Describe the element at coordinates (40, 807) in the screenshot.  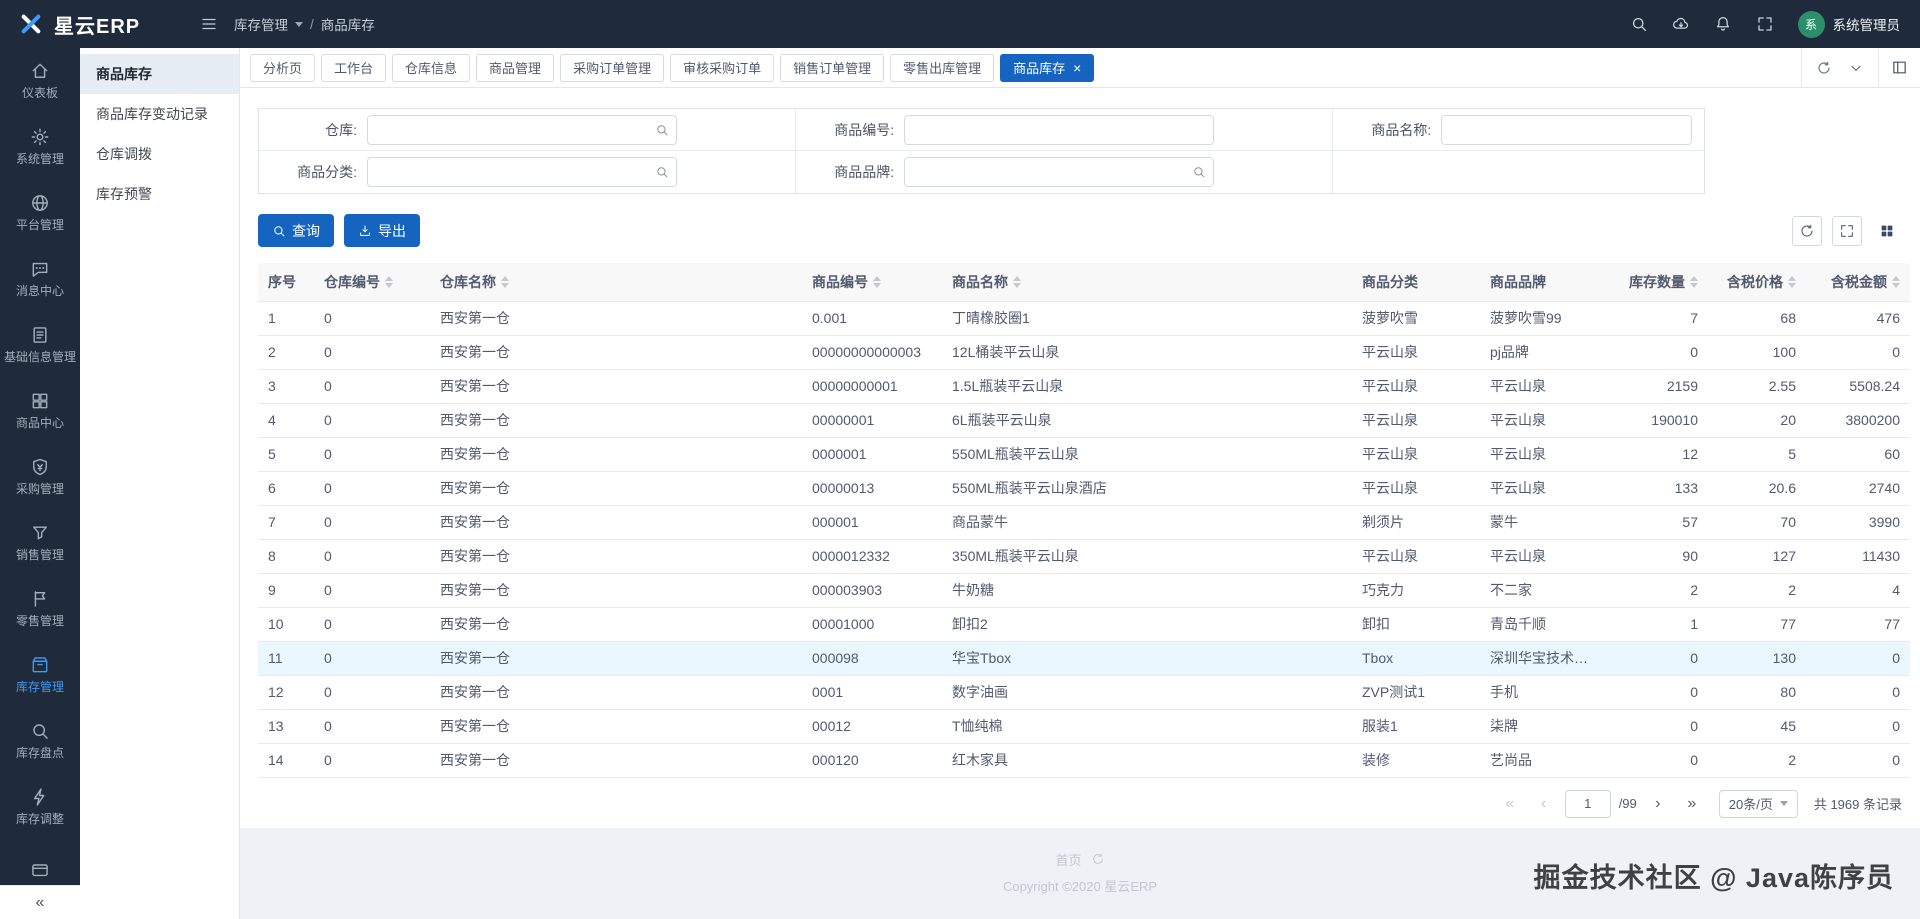
I see `sidebar-item-stock-adjust: 库存调整` at that location.